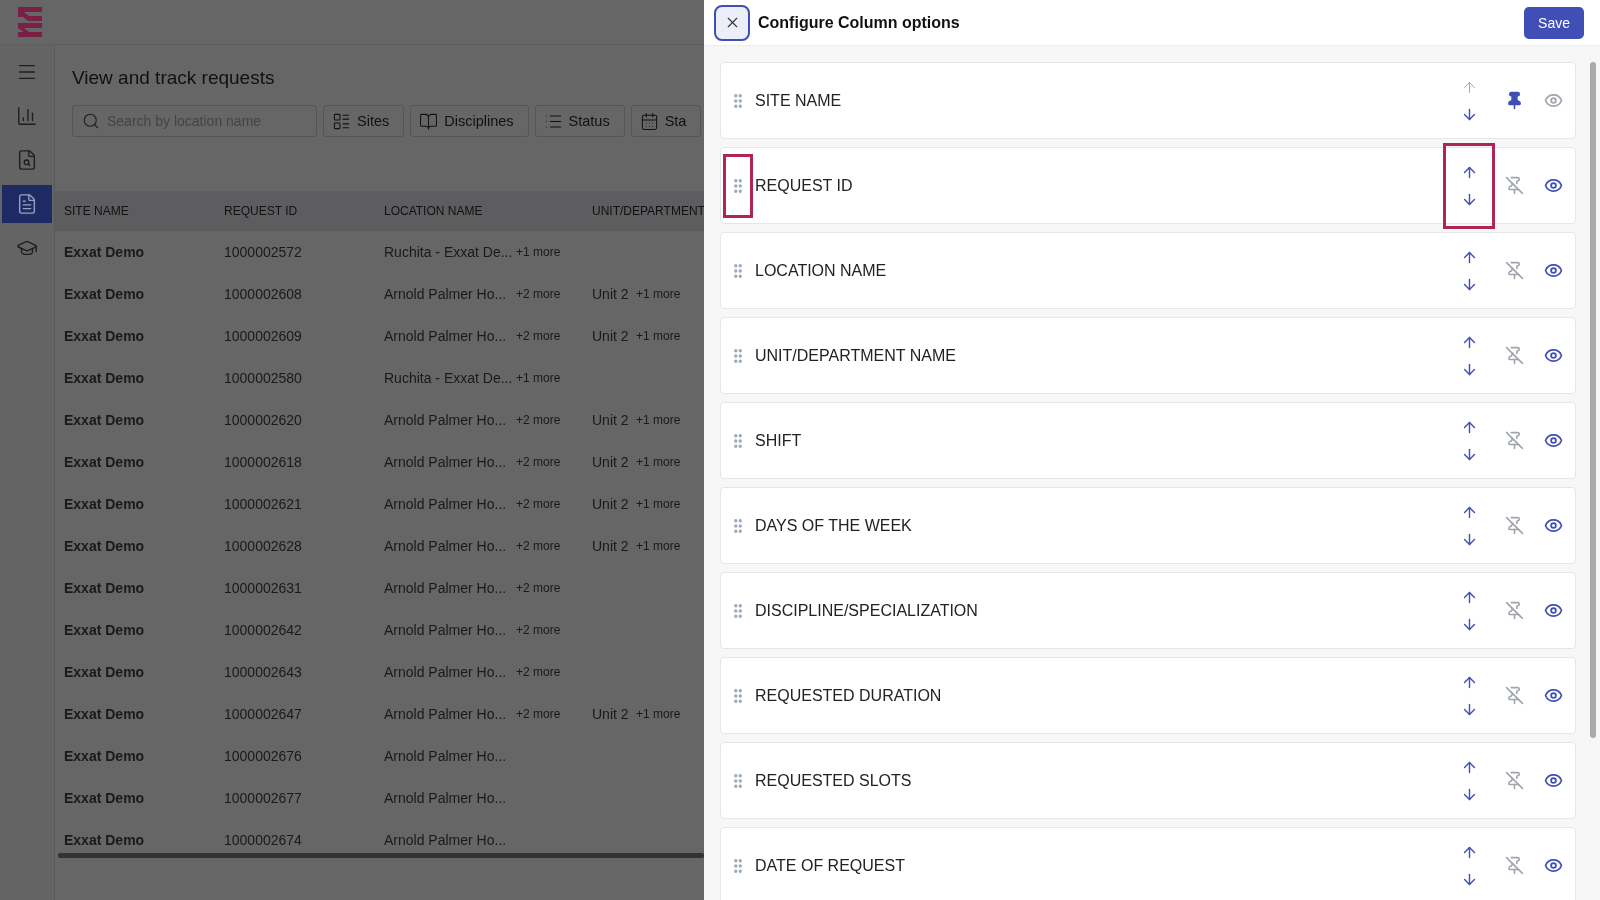  Describe the element at coordinates (804, 185) in the screenshot. I see `column-name: REQUEST ID` at that location.